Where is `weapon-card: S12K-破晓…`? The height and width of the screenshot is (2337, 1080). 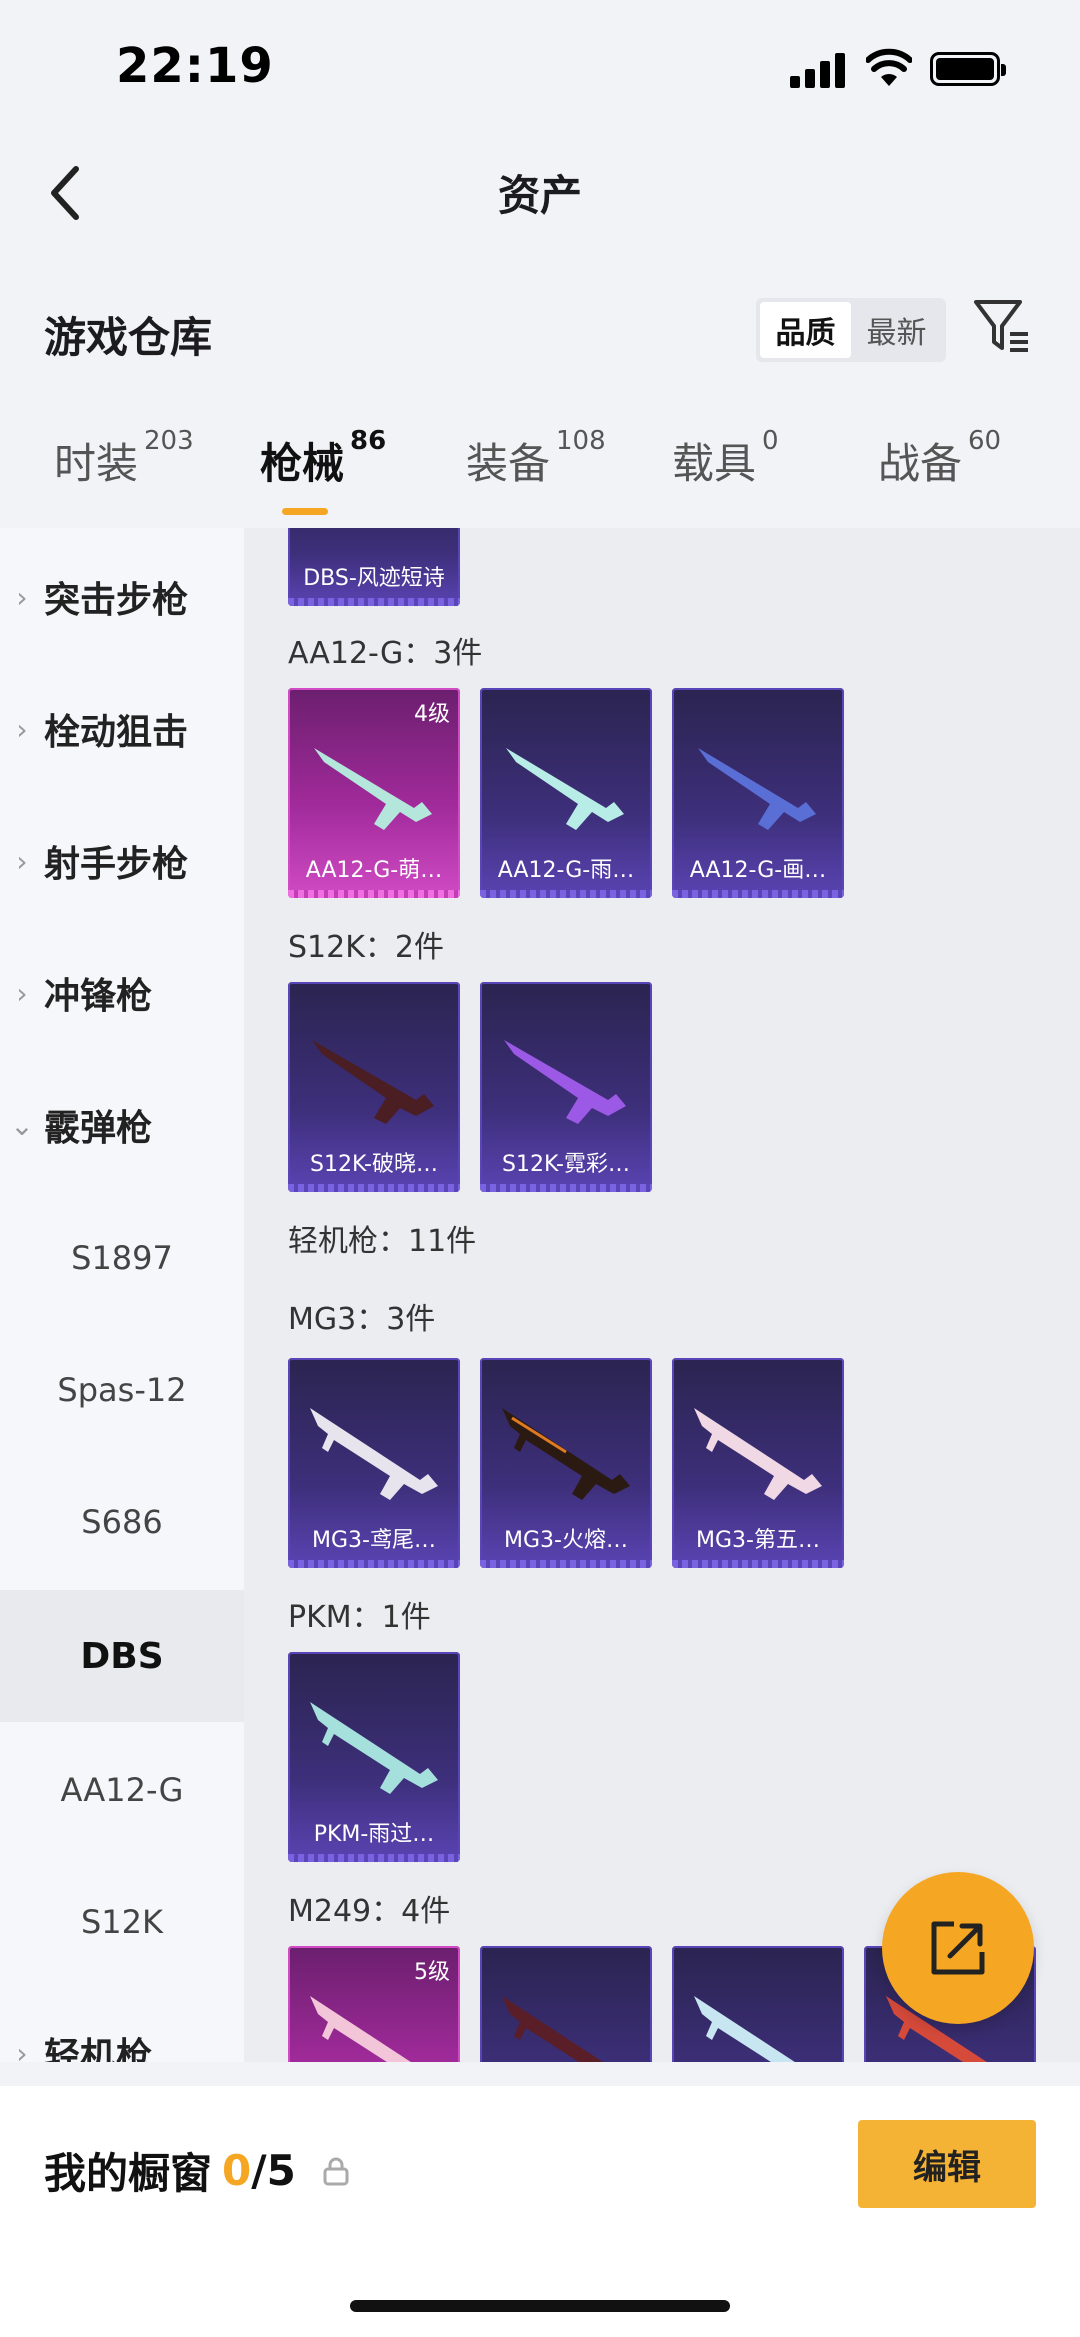 weapon-card: S12K-破晓… is located at coordinates (374, 1087).